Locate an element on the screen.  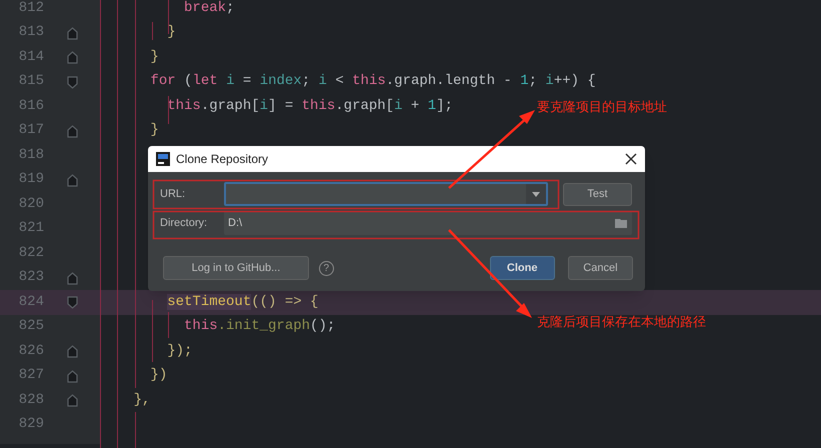
close-icon is located at coordinates (631, 159).